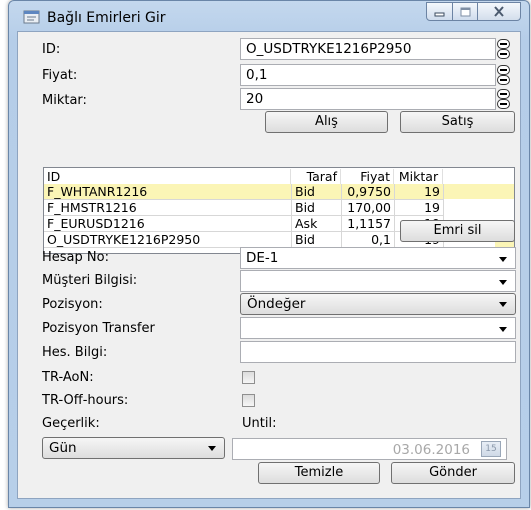 This screenshot has width=531, height=510. I want to click on send-button: Gönder, so click(453, 473).